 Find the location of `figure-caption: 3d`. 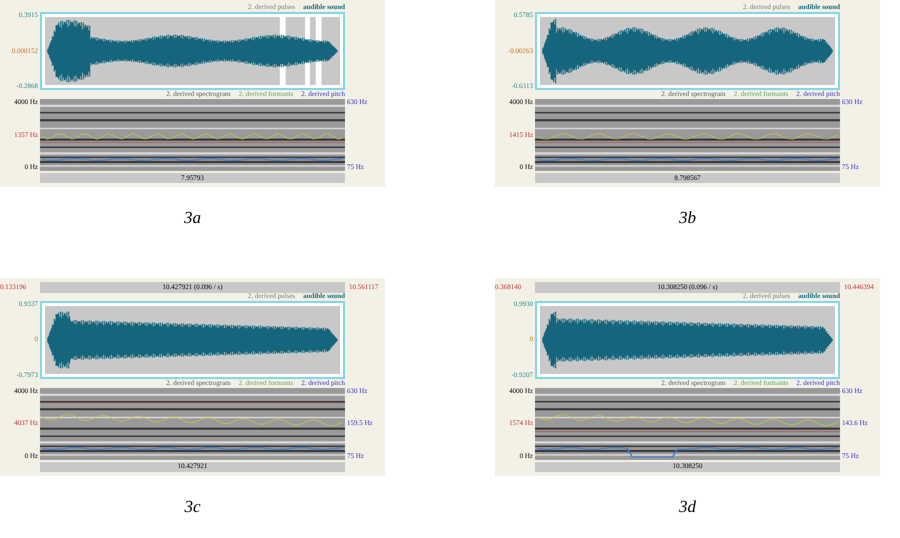

figure-caption: 3d is located at coordinates (687, 507).